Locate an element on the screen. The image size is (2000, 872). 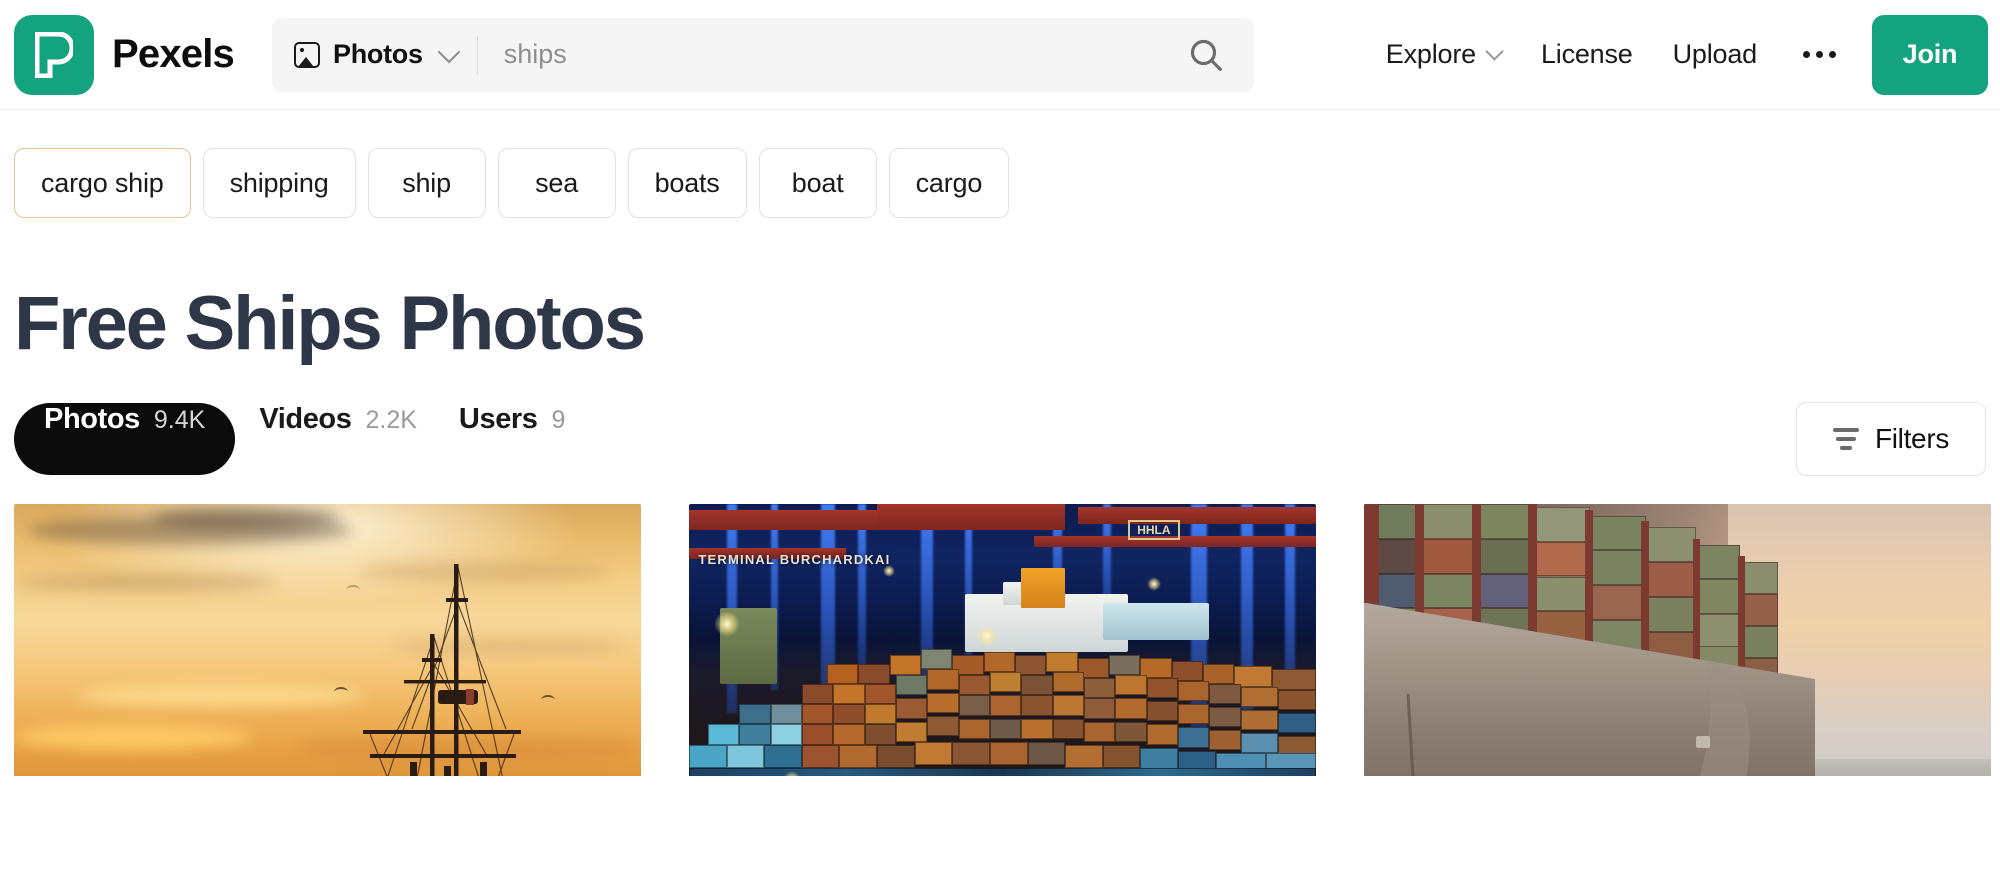
tab-users-count: 9 is located at coordinates (558, 420).